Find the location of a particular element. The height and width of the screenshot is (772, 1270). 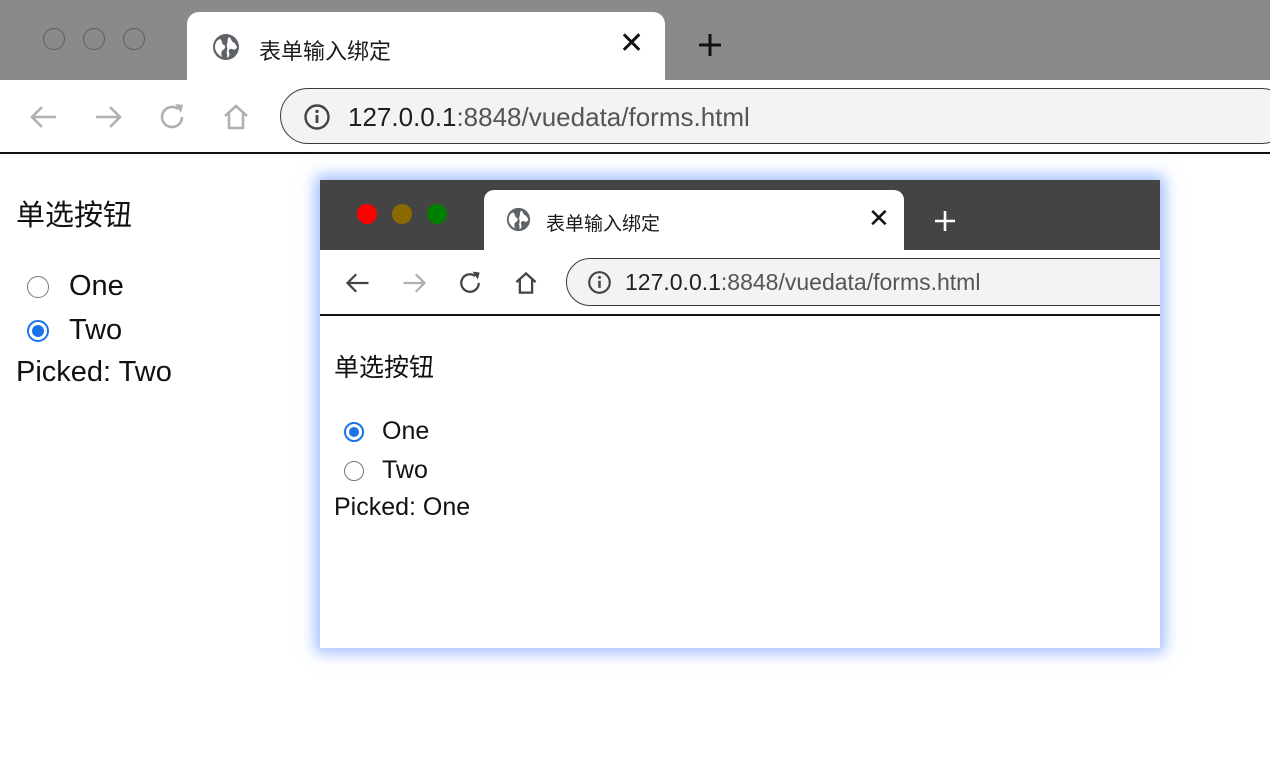

inner-browser-toolbar: 127.0.0.1:8848/vuedata/forms.html is located at coordinates (740, 283).